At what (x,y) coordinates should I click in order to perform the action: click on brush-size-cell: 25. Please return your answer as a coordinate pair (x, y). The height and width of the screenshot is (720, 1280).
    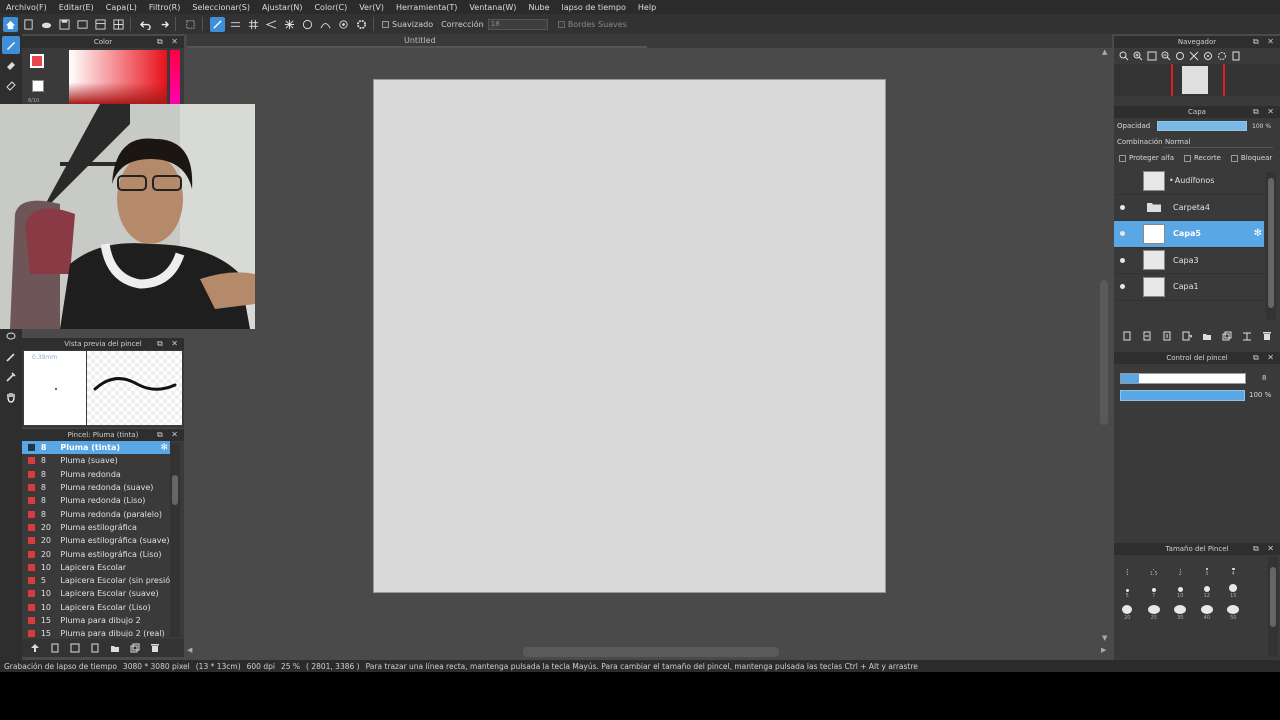
    Looking at the image, I should click on (1154, 613).